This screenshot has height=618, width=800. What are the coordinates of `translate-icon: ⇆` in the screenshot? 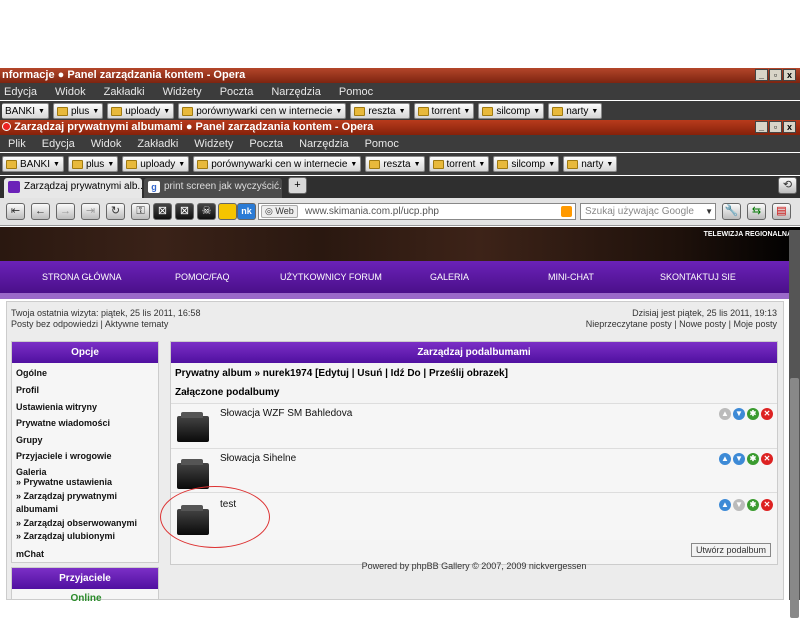 It's located at (756, 211).